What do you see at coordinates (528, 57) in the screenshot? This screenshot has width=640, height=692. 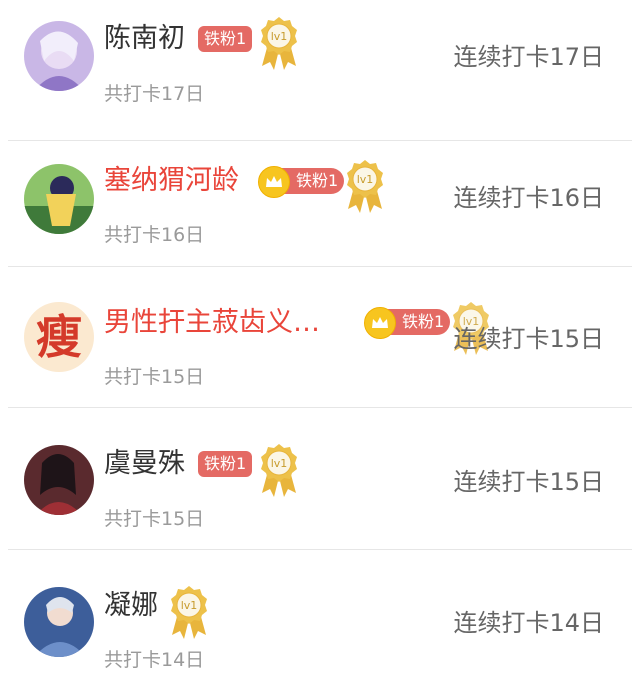 I see `streak-days: 连续打卡17日` at bounding box center [528, 57].